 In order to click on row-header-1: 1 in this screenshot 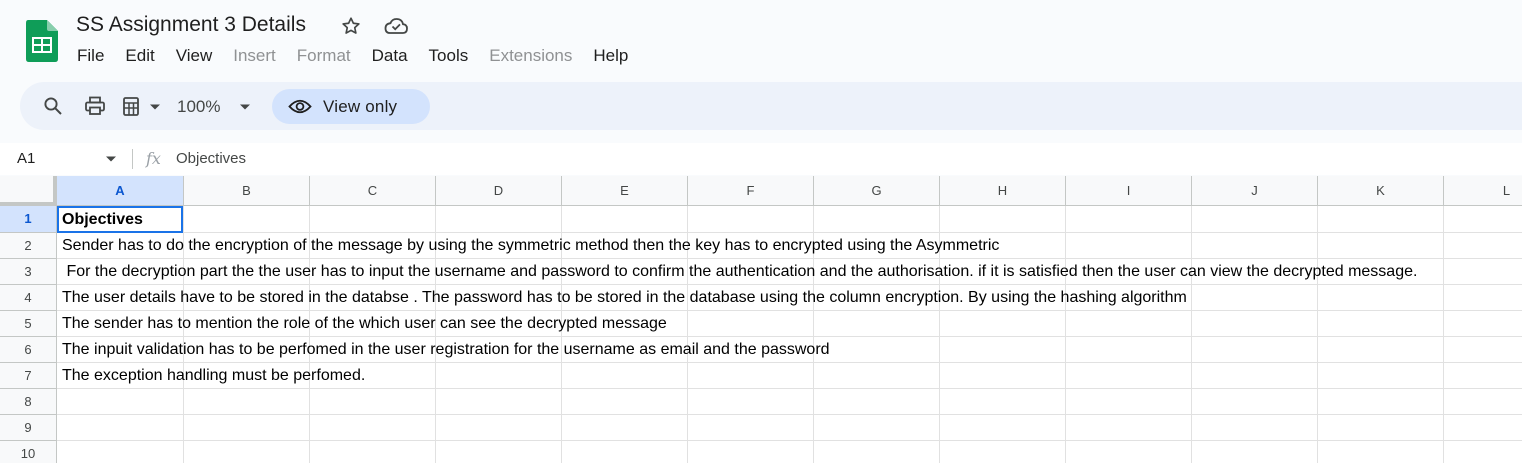, I will do `click(28, 219)`.